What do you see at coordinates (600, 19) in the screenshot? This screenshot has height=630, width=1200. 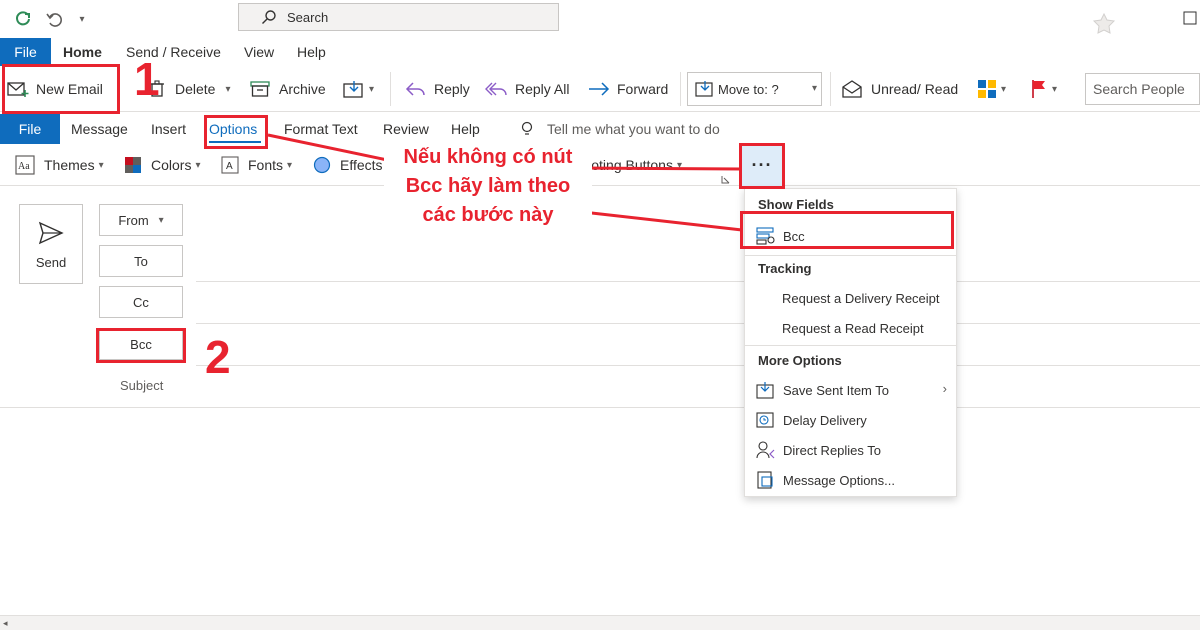 I see `title-bar: ▾ Search` at bounding box center [600, 19].